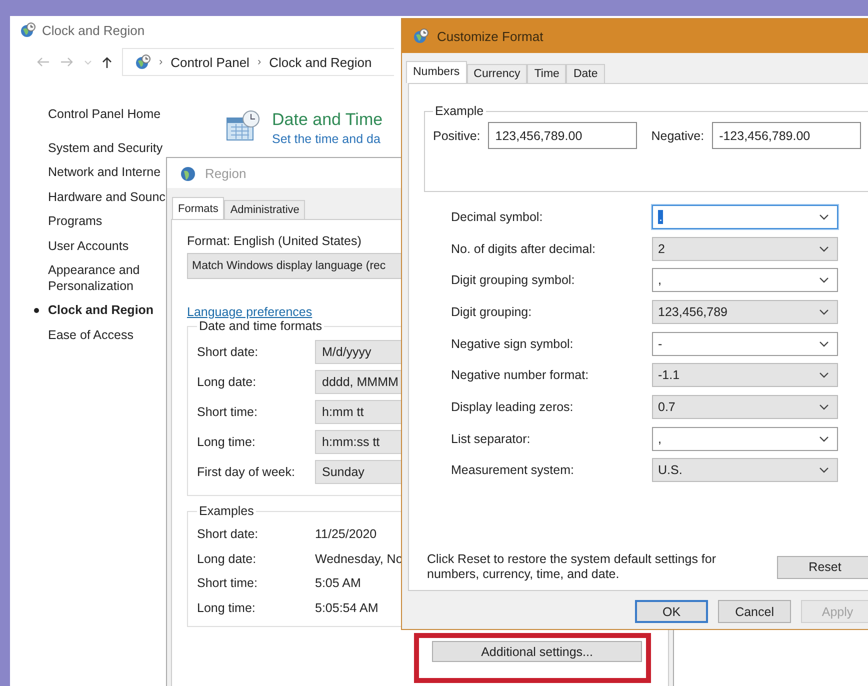 The width and height of the screenshot is (868, 686). What do you see at coordinates (227, 382) in the screenshot?
I see `field-label: Long date:` at bounding box center [227, 382].